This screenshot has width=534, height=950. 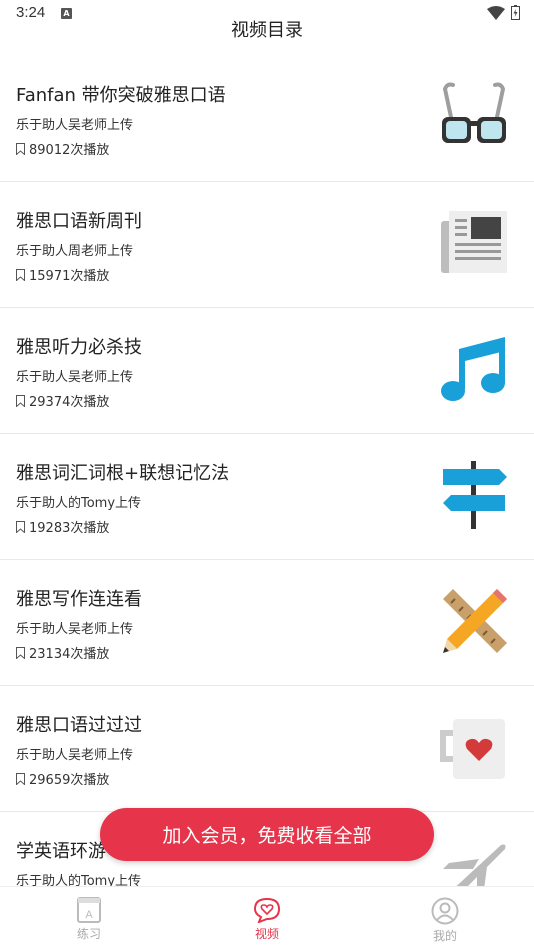 What do you see at coordinates (445, 911) in the screenshot?
I see `profile-icon` at bounding box center [445, 911].